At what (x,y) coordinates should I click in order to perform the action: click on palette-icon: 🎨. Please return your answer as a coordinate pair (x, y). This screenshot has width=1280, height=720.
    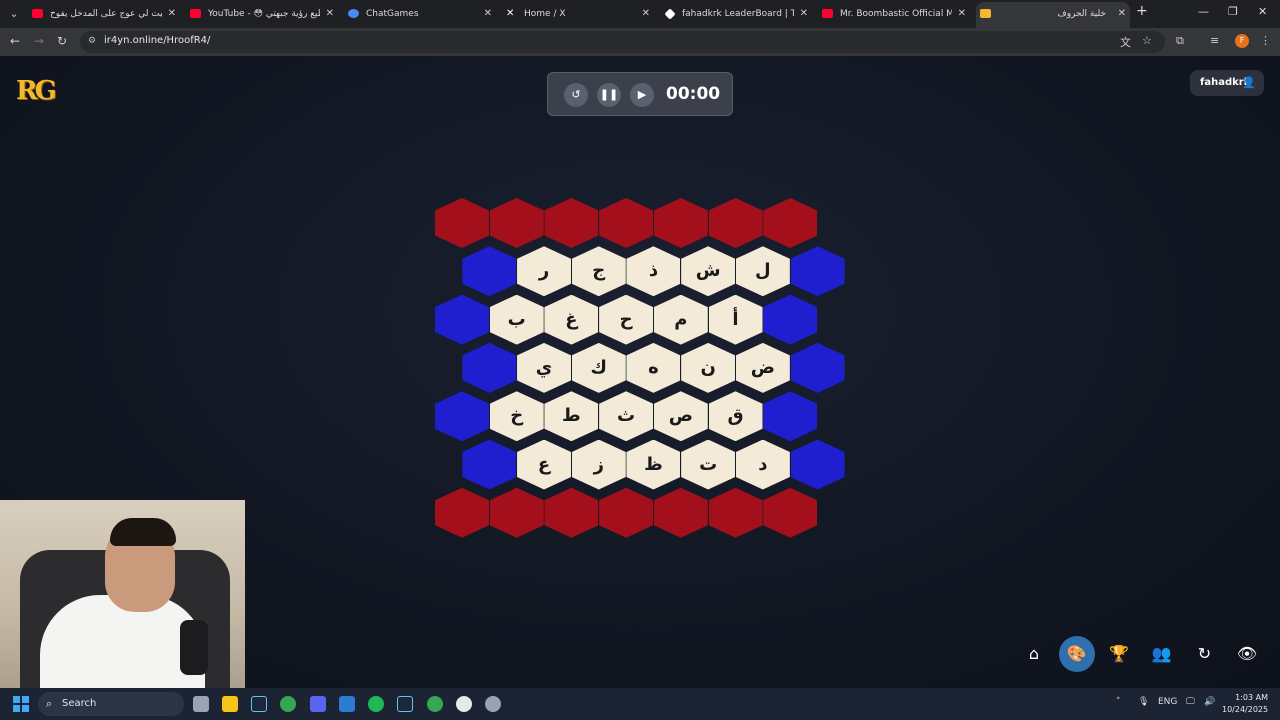
    Looking at the image, I should click on (1076, 653).